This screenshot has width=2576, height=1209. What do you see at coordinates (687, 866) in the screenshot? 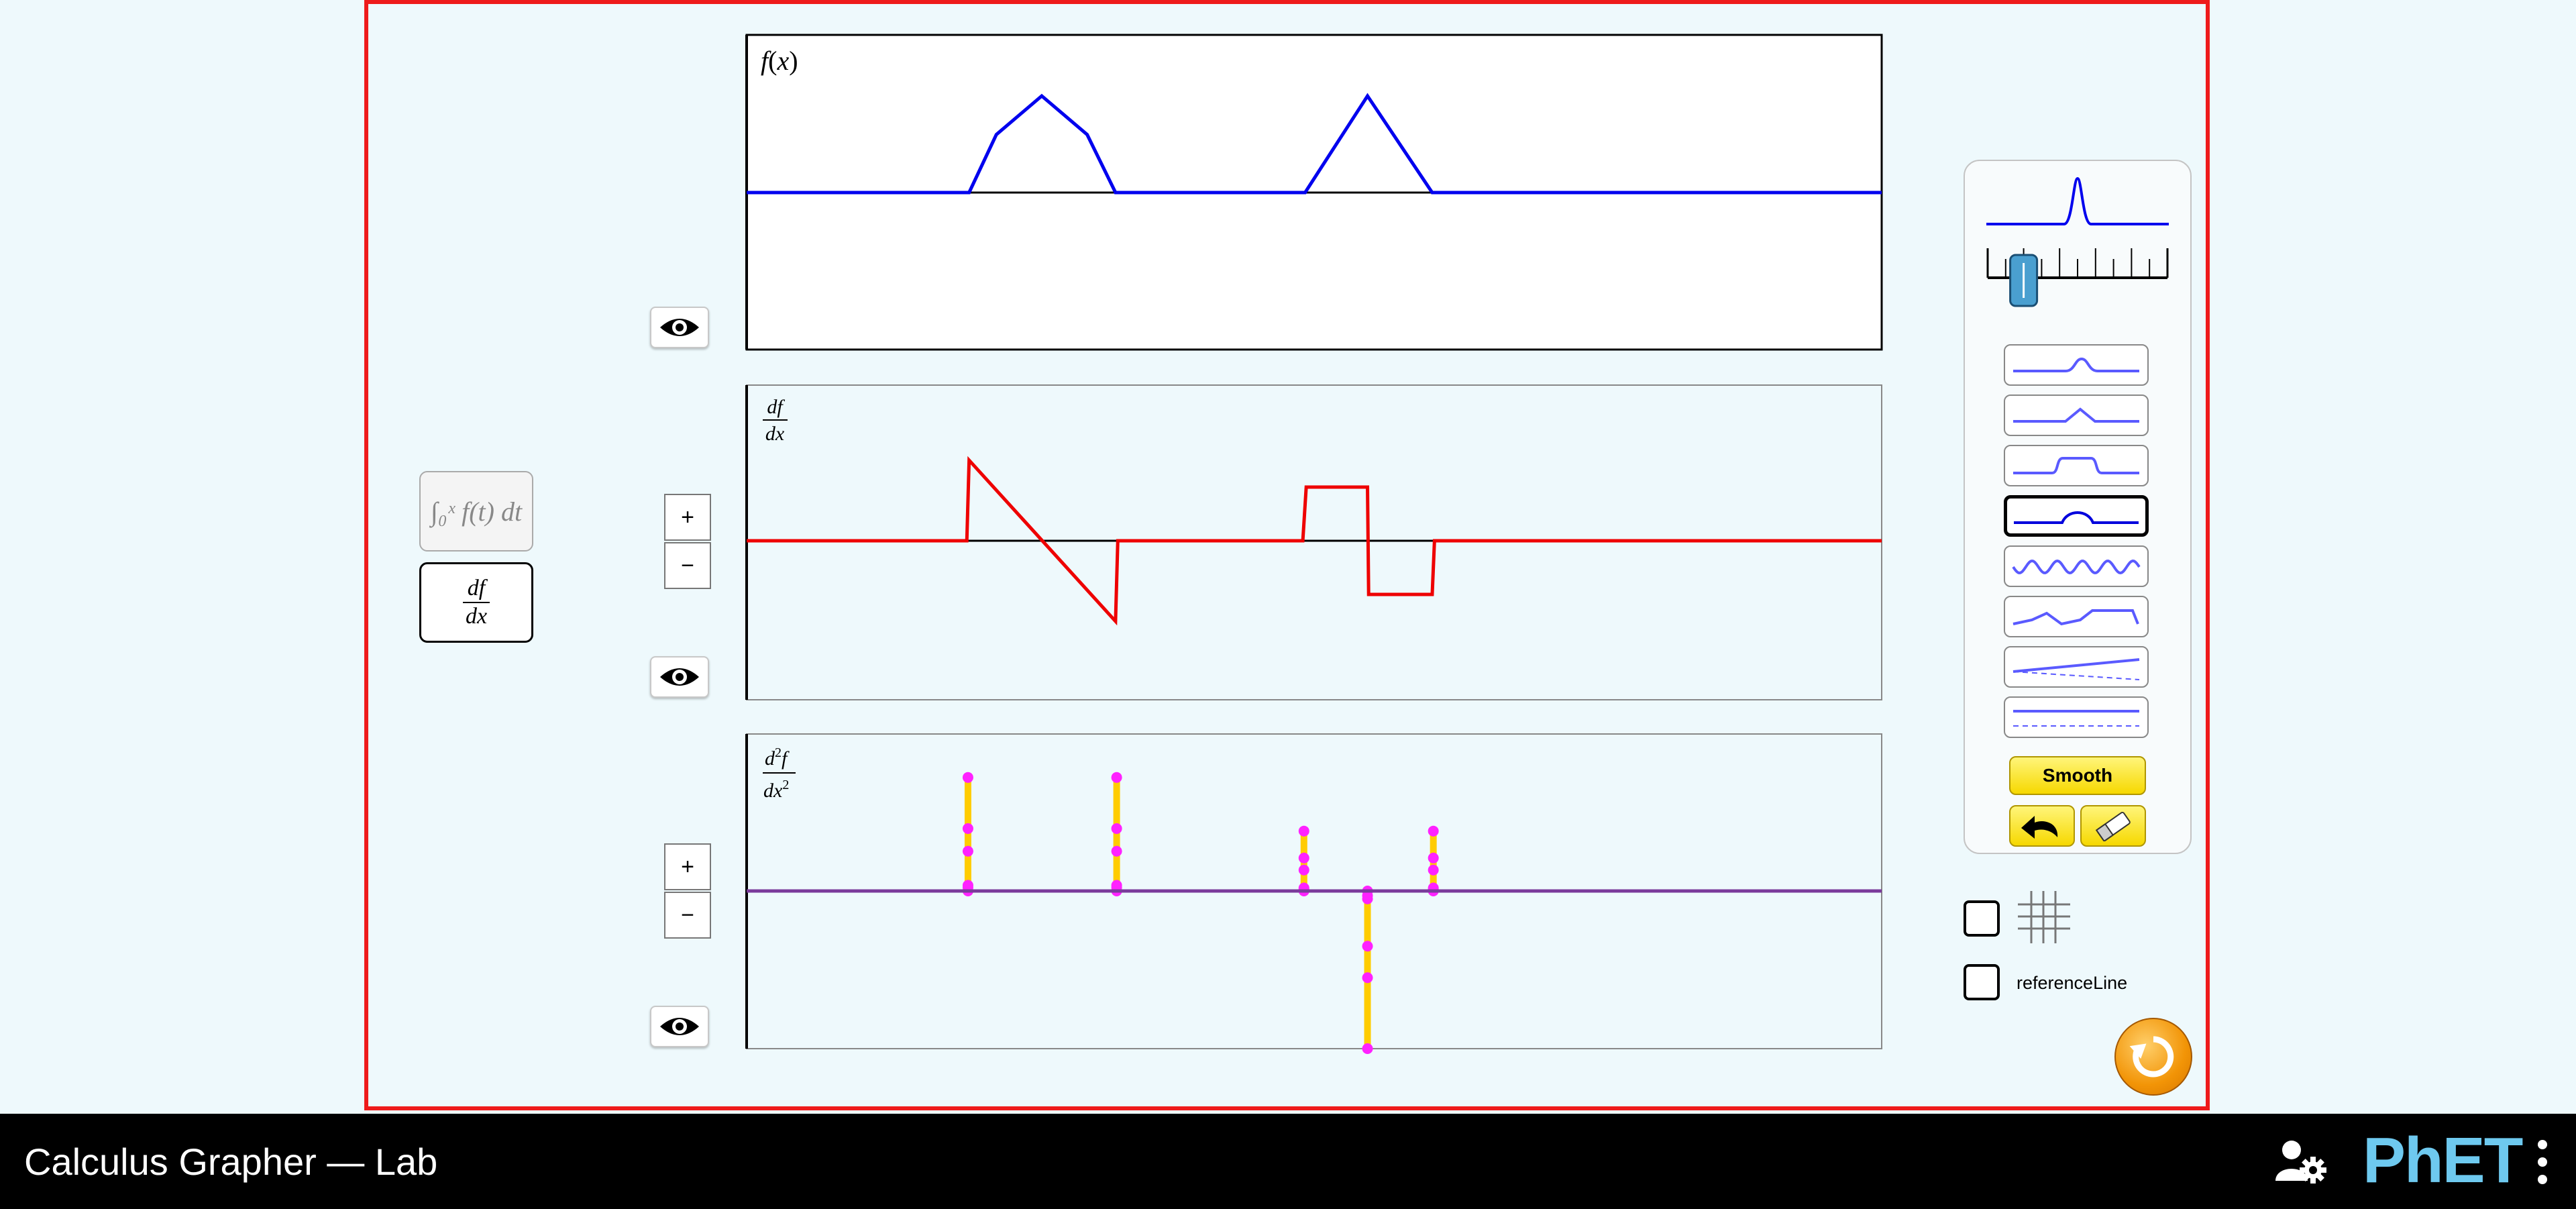
I see `d2f-zoom-in-button: +` at bounding box center [687, 866].